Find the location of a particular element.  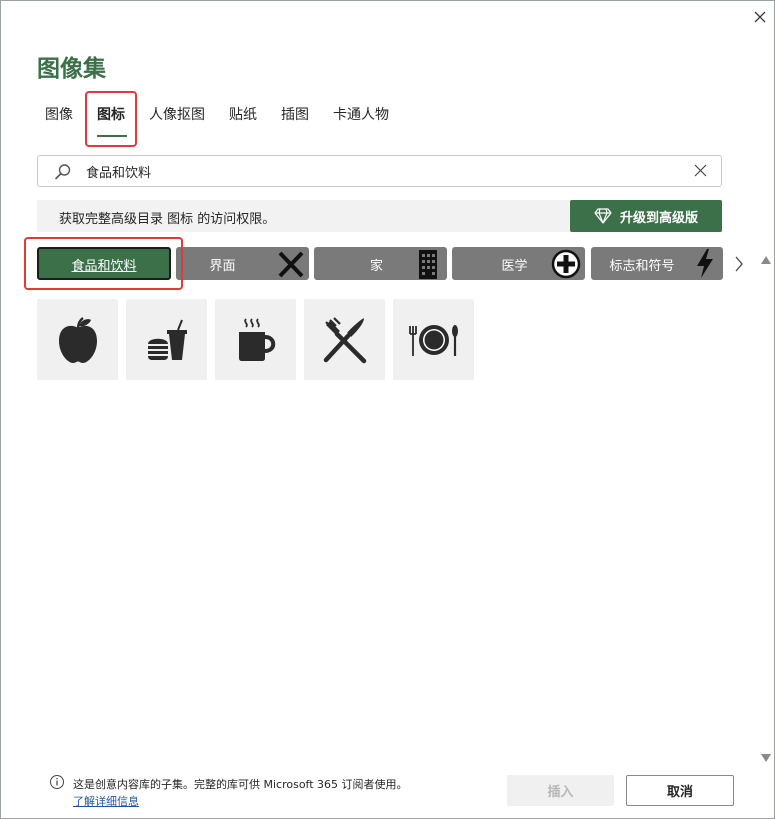

category-next-button is located at coordinates (739, 266).